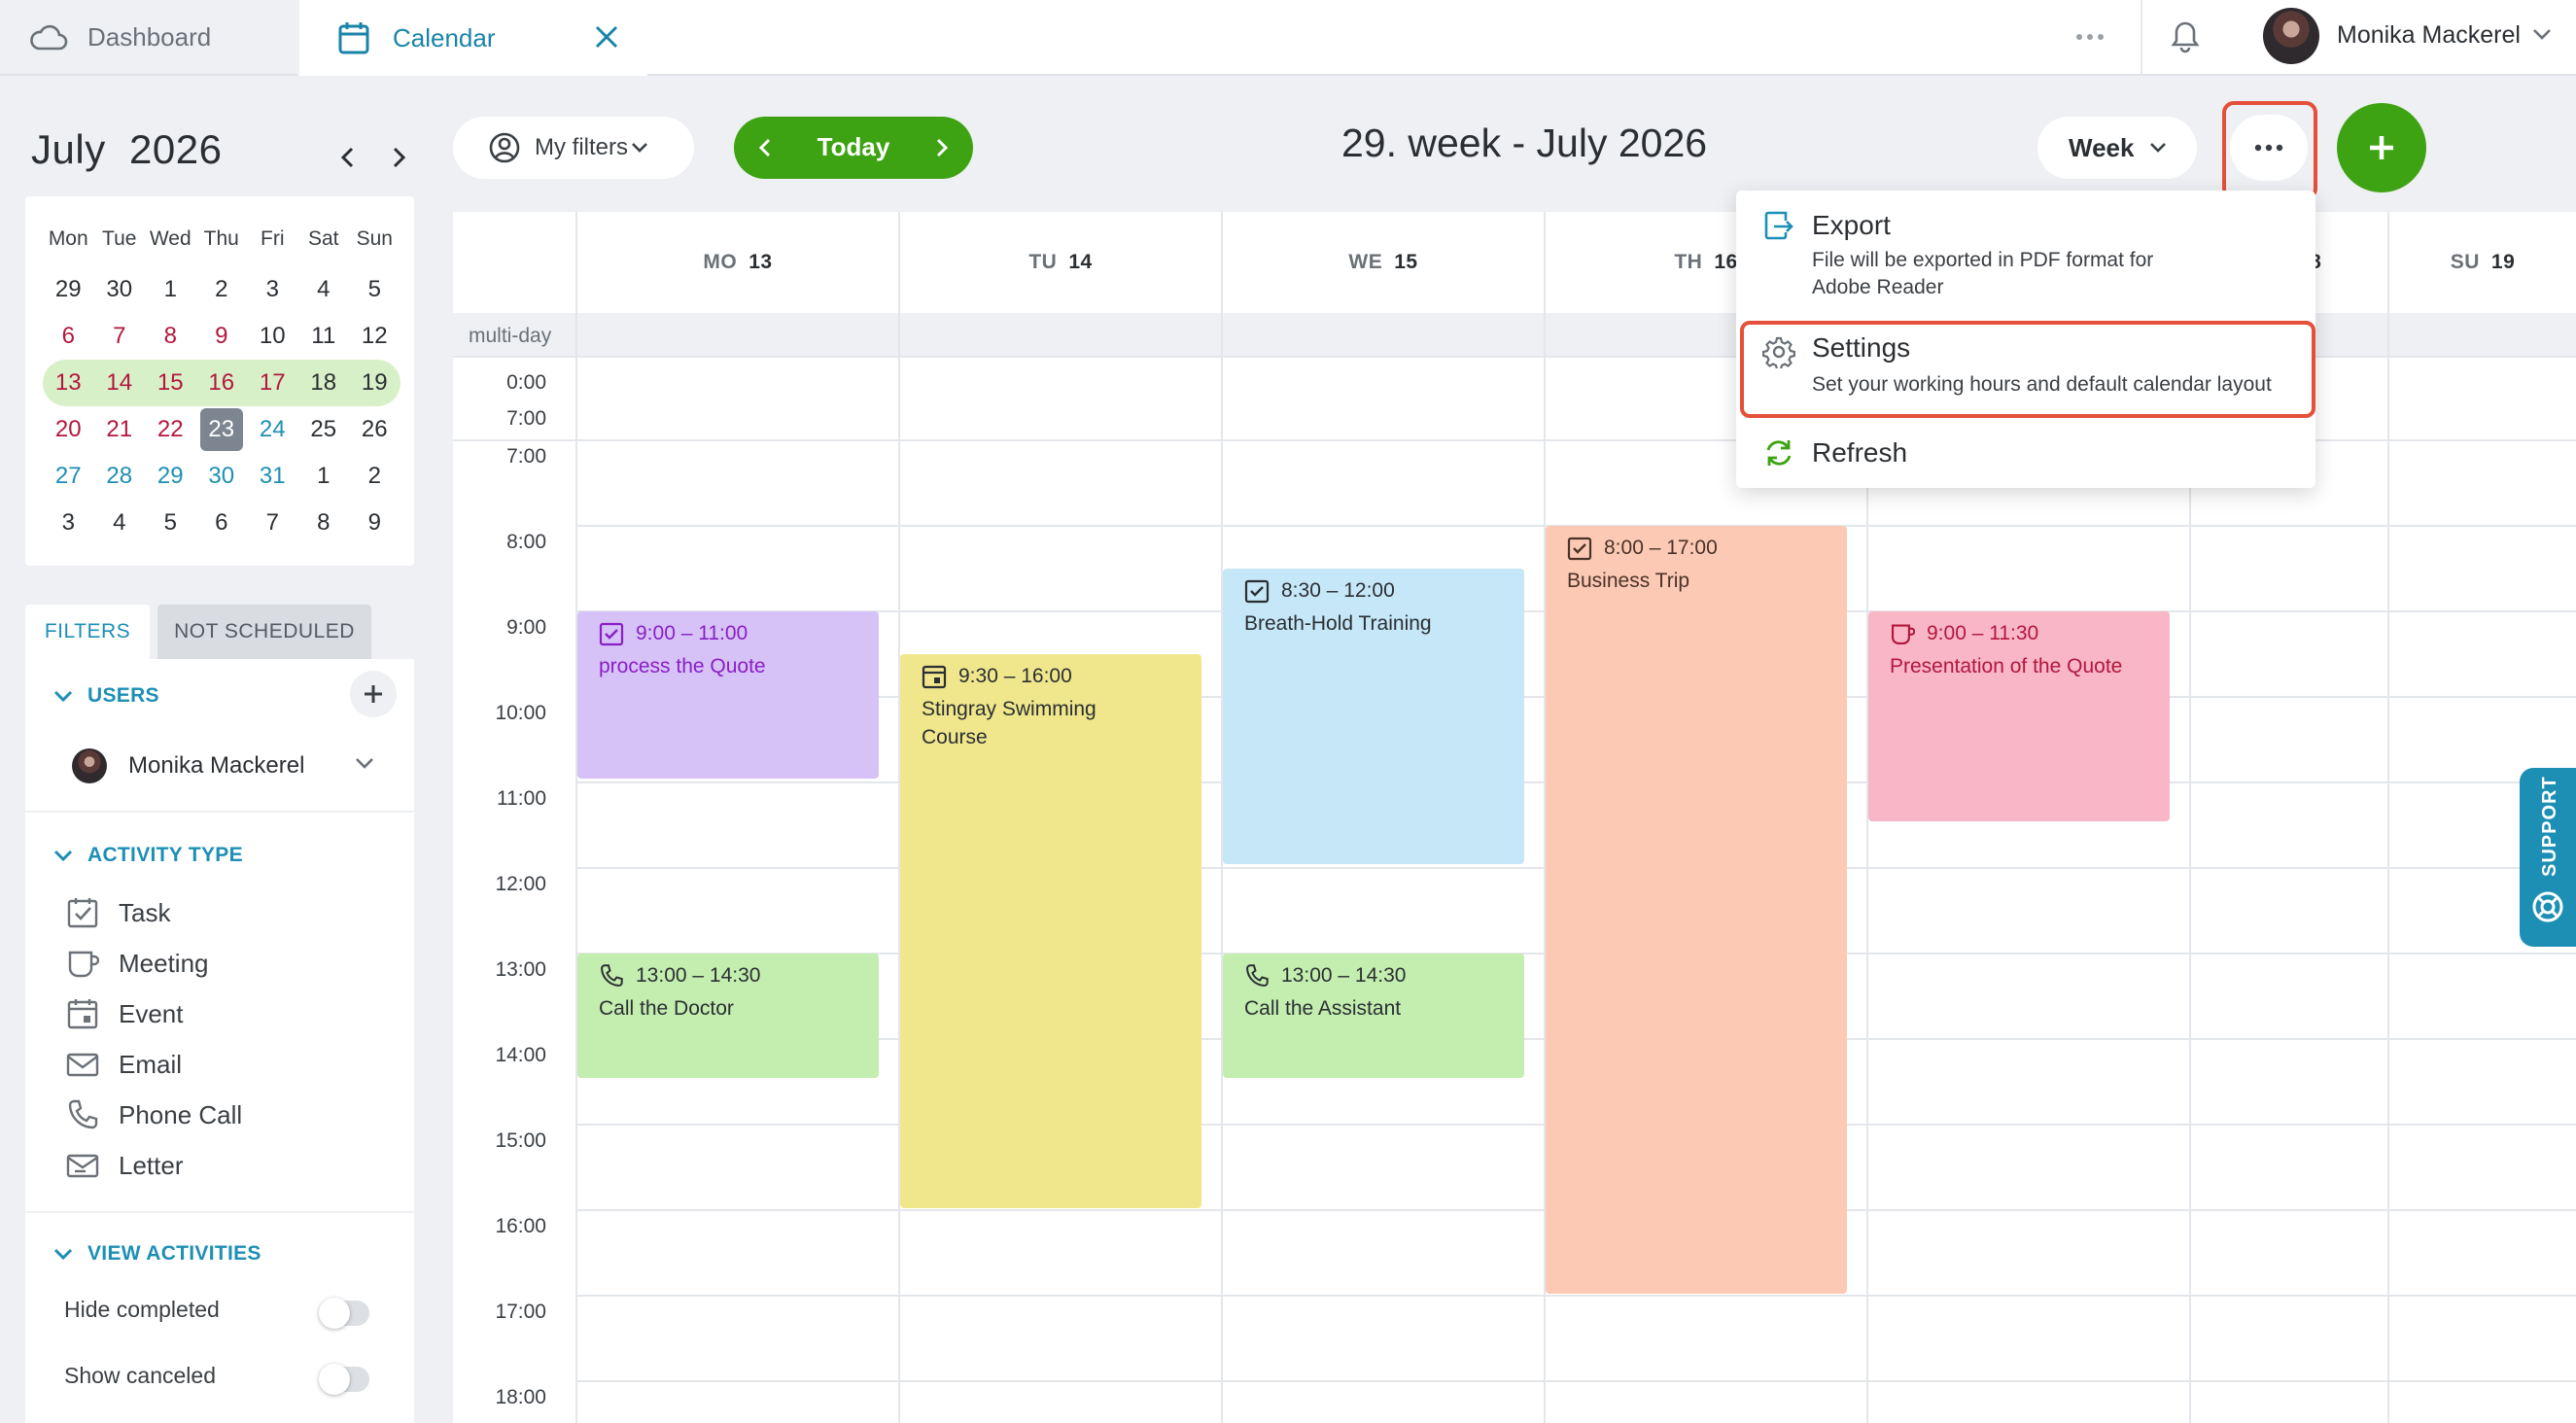 The height and width of the screenshot is (1423, 2576). I want to click on divider, so click(219, 812).